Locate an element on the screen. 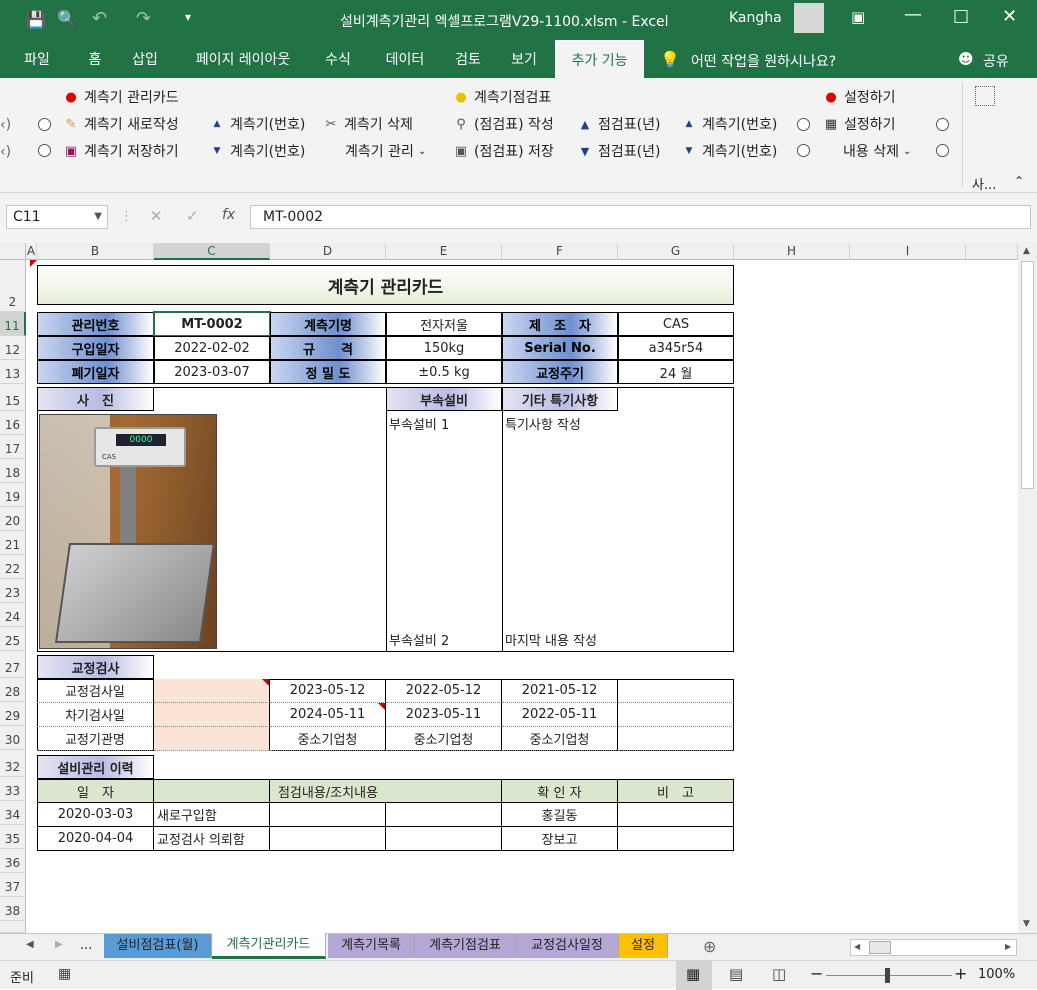 This screenshot has width=1037, height=990. column-header: H is located at coordinates (792, 251).